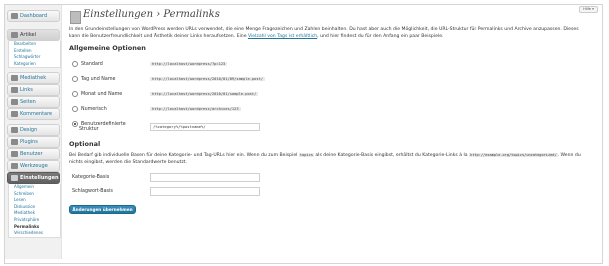 The height and width of the screenshot is (266, 609). What do you see at coordinates (75, 94) in the screenshot?
I see `radio-monat-und-name` at bounding box center [75, 94].